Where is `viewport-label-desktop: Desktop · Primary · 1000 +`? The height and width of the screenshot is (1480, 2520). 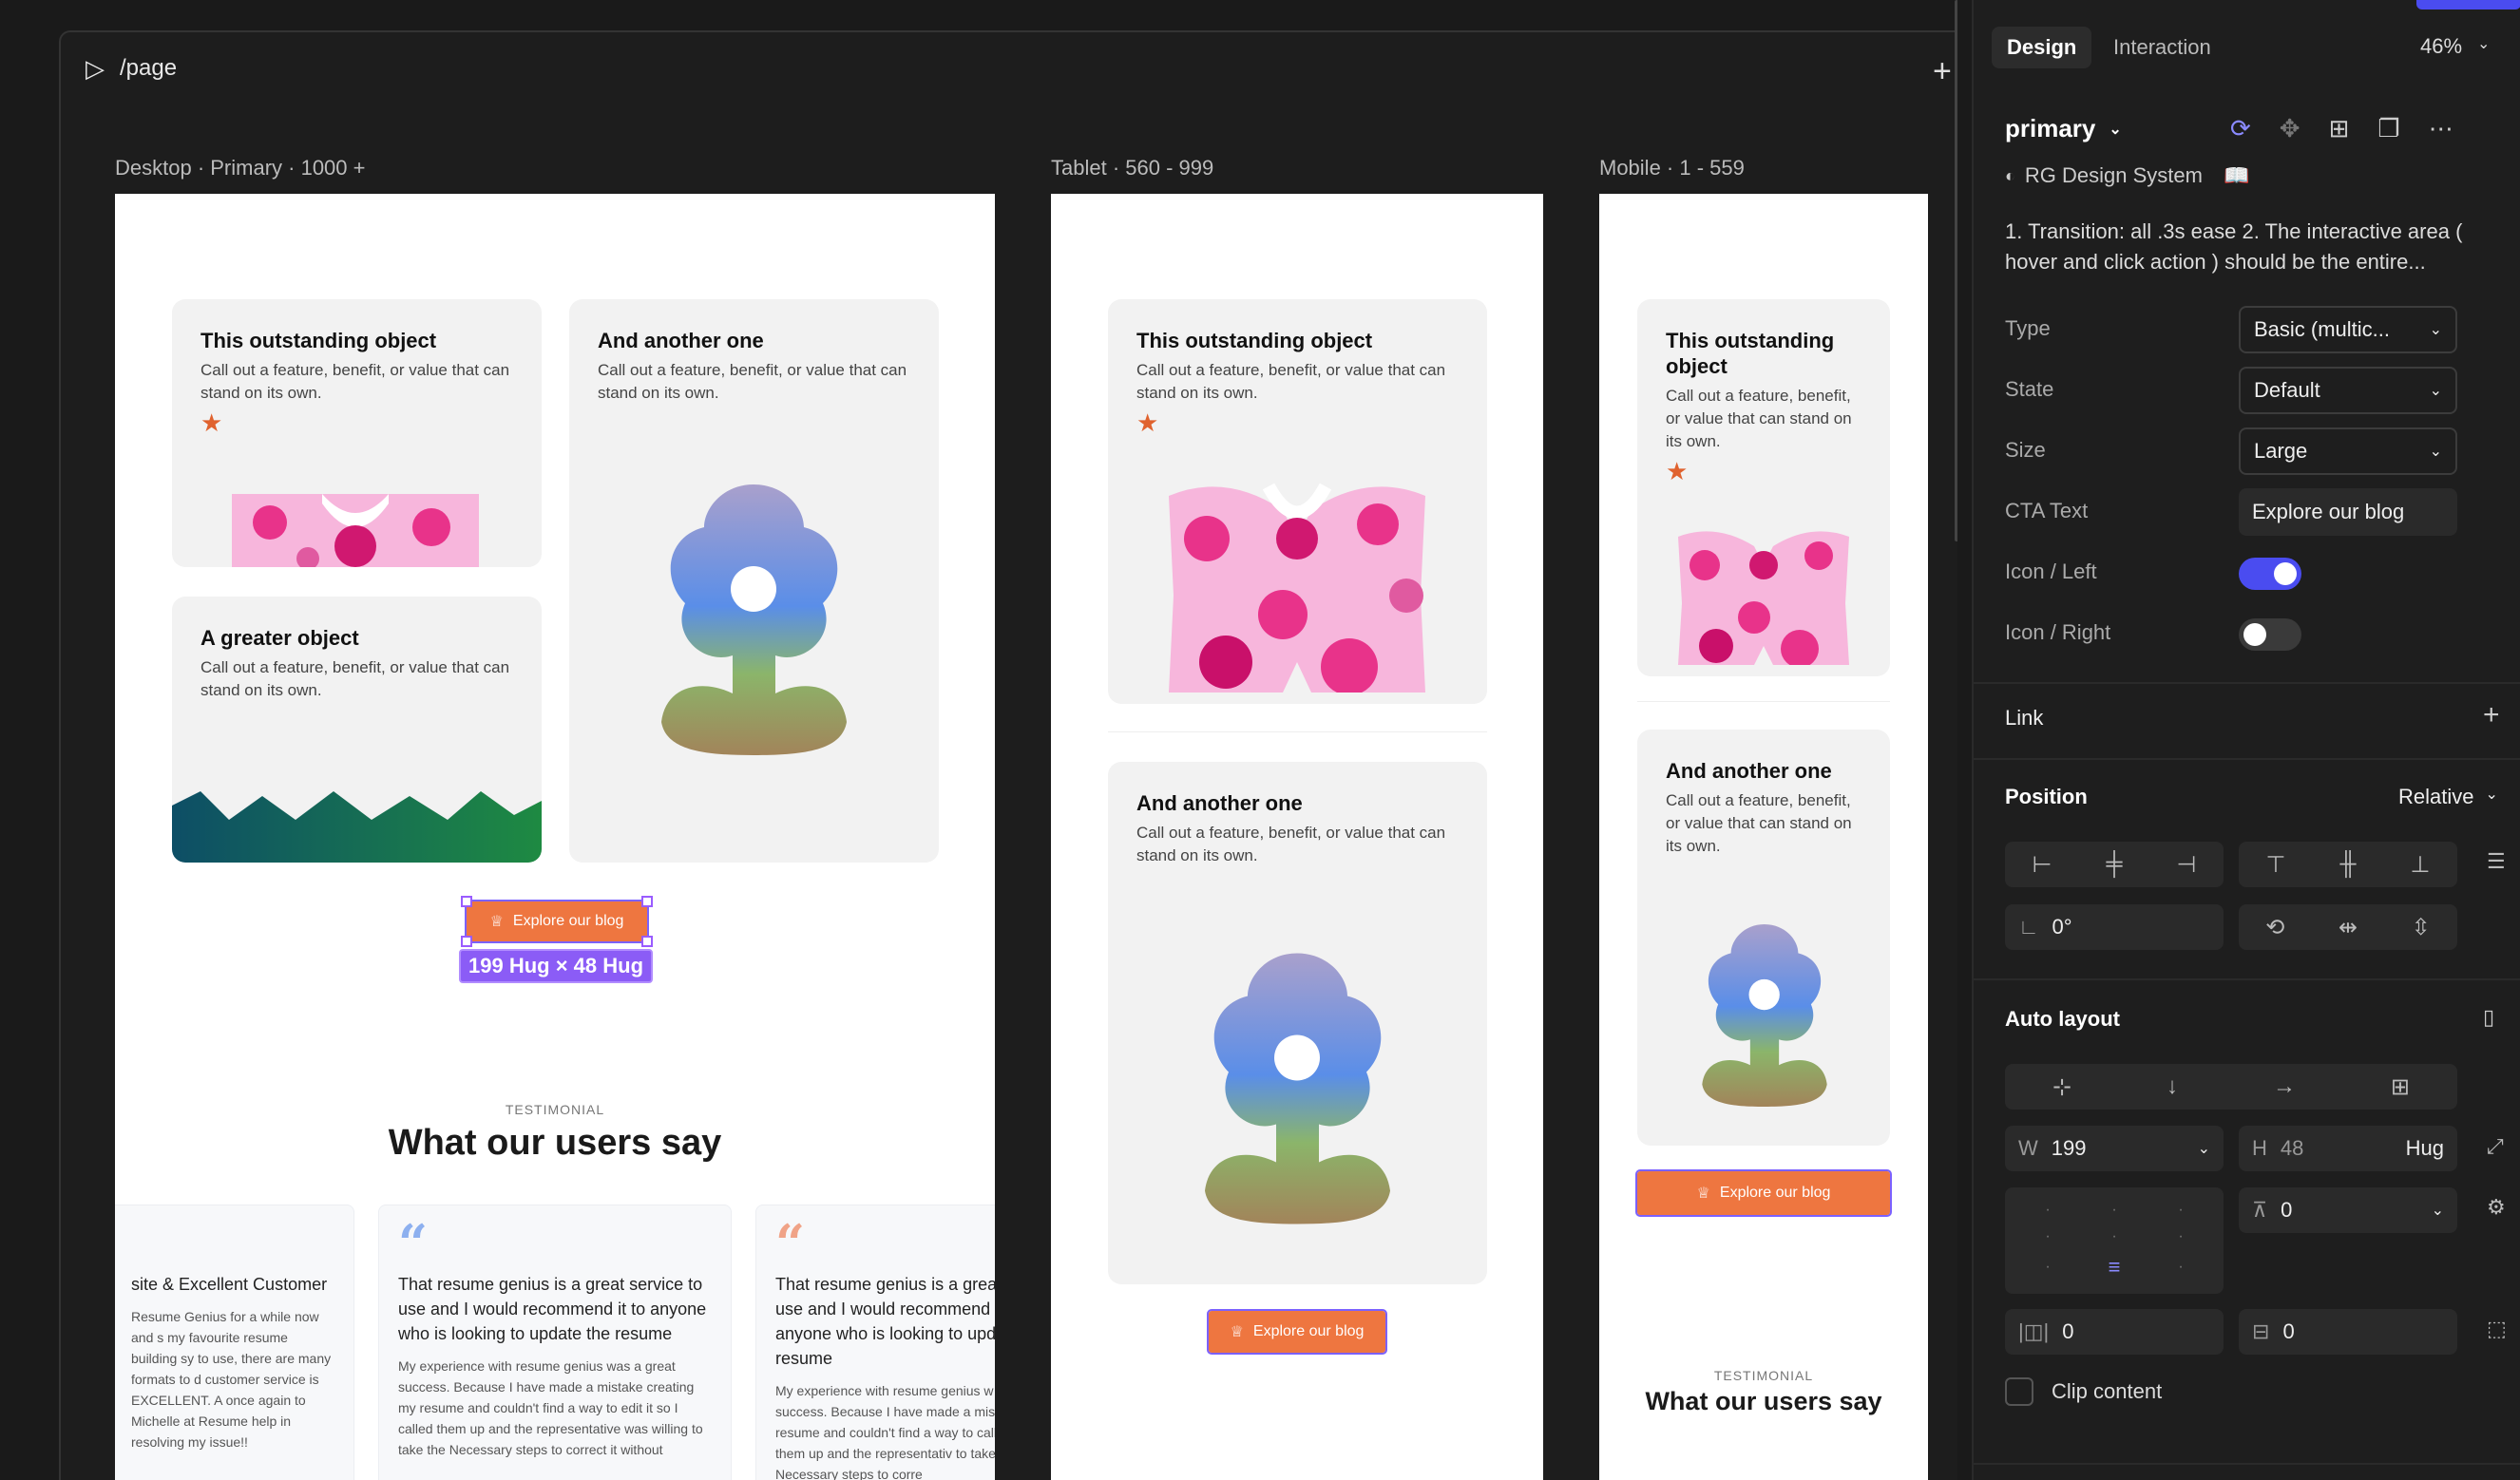 viewport-label-desktop: Desktop · Primary · 1000 + is located at coordinates (240, 168).